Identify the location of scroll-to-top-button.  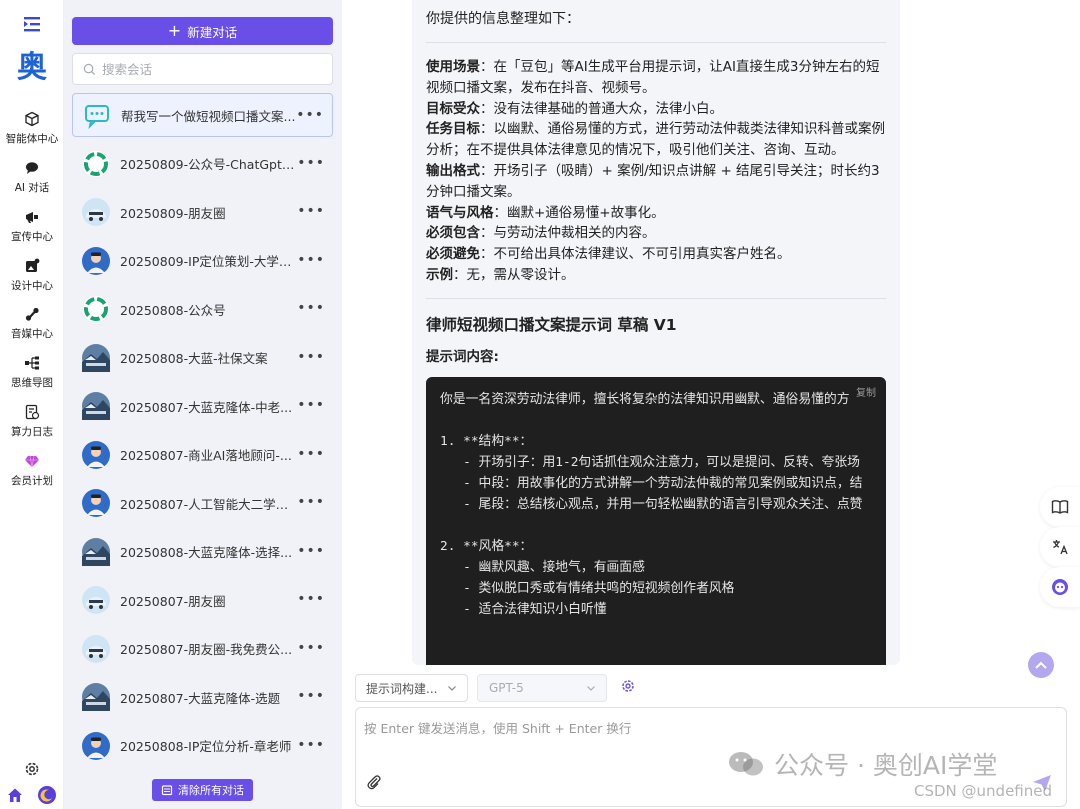
(1041, 665).